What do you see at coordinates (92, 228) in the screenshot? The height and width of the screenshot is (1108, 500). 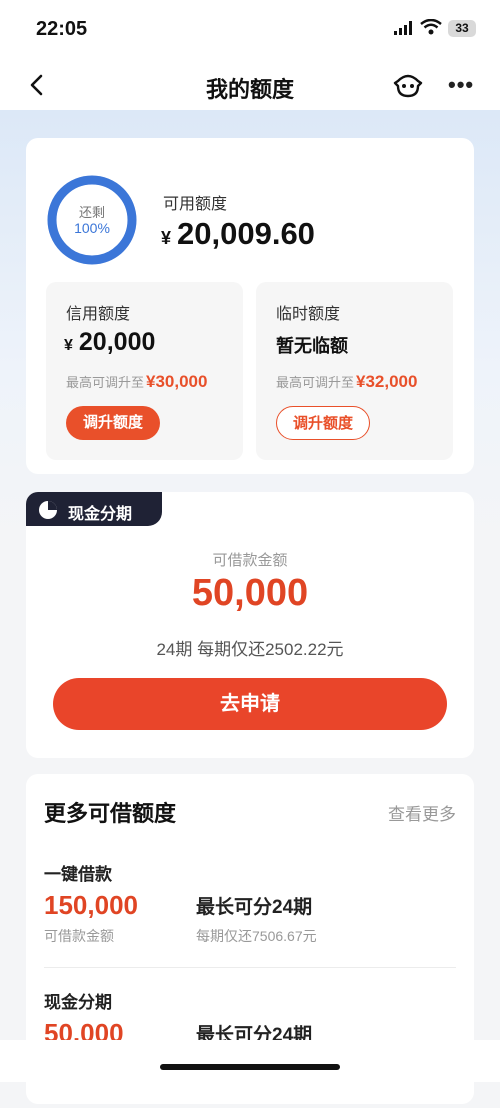 I see `ring-percent: 100%` at bounding box center [92, 228].